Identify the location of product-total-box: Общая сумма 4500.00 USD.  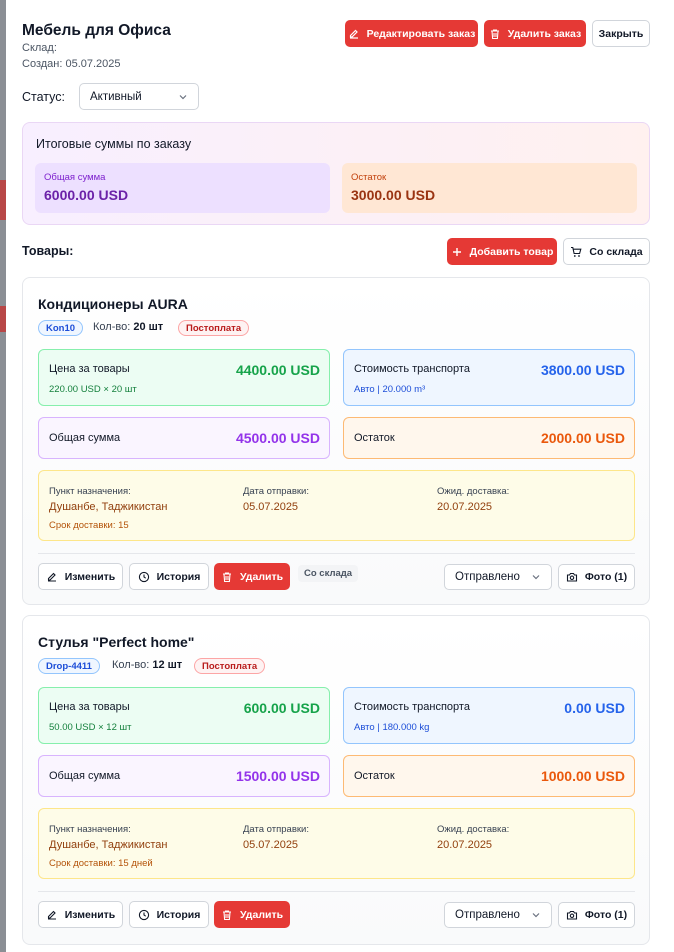
(184, 438).